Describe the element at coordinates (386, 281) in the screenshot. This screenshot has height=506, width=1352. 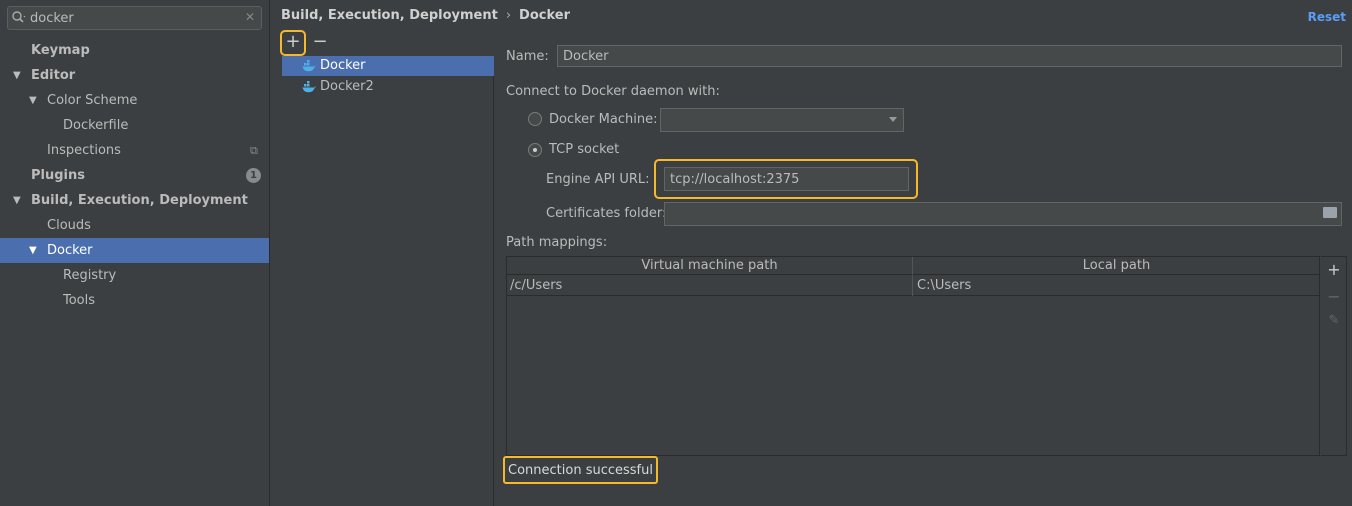
I see `docker-config-list` at that location.